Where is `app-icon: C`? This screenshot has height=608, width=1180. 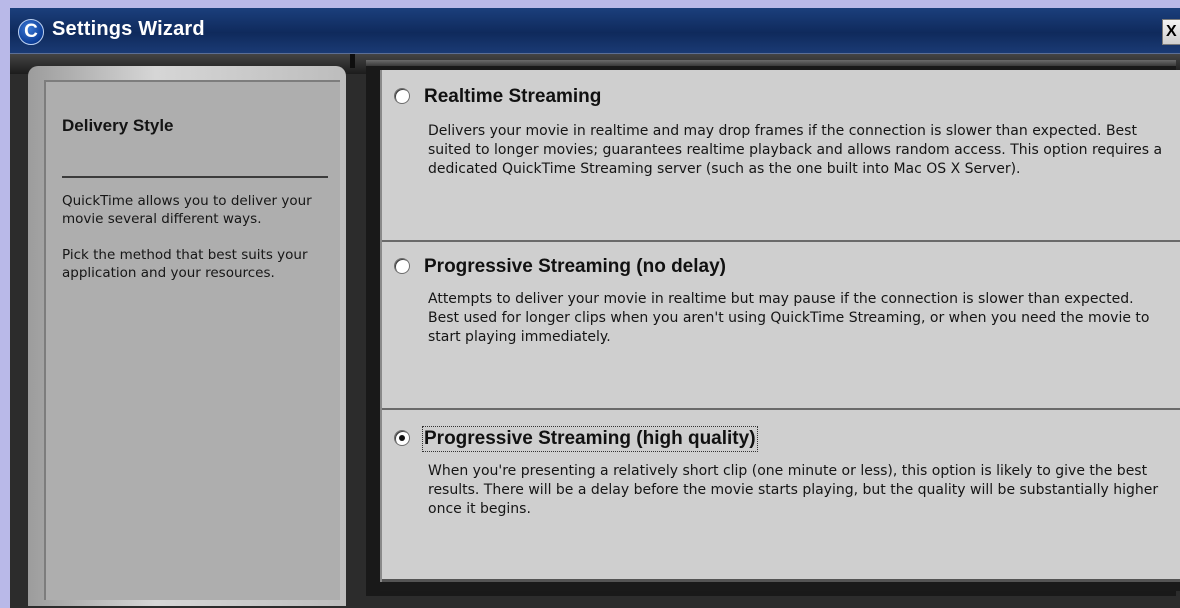
app-icon: C is located at coordinates (31, 32).